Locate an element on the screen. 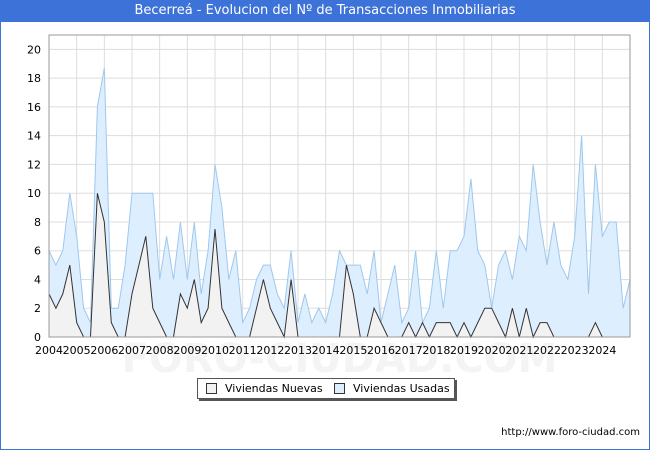 Image resolution: width=650 pixels, height=450 pixels. watermark: FORO-CIUDAD.COM is located at coordinates (340, 359).